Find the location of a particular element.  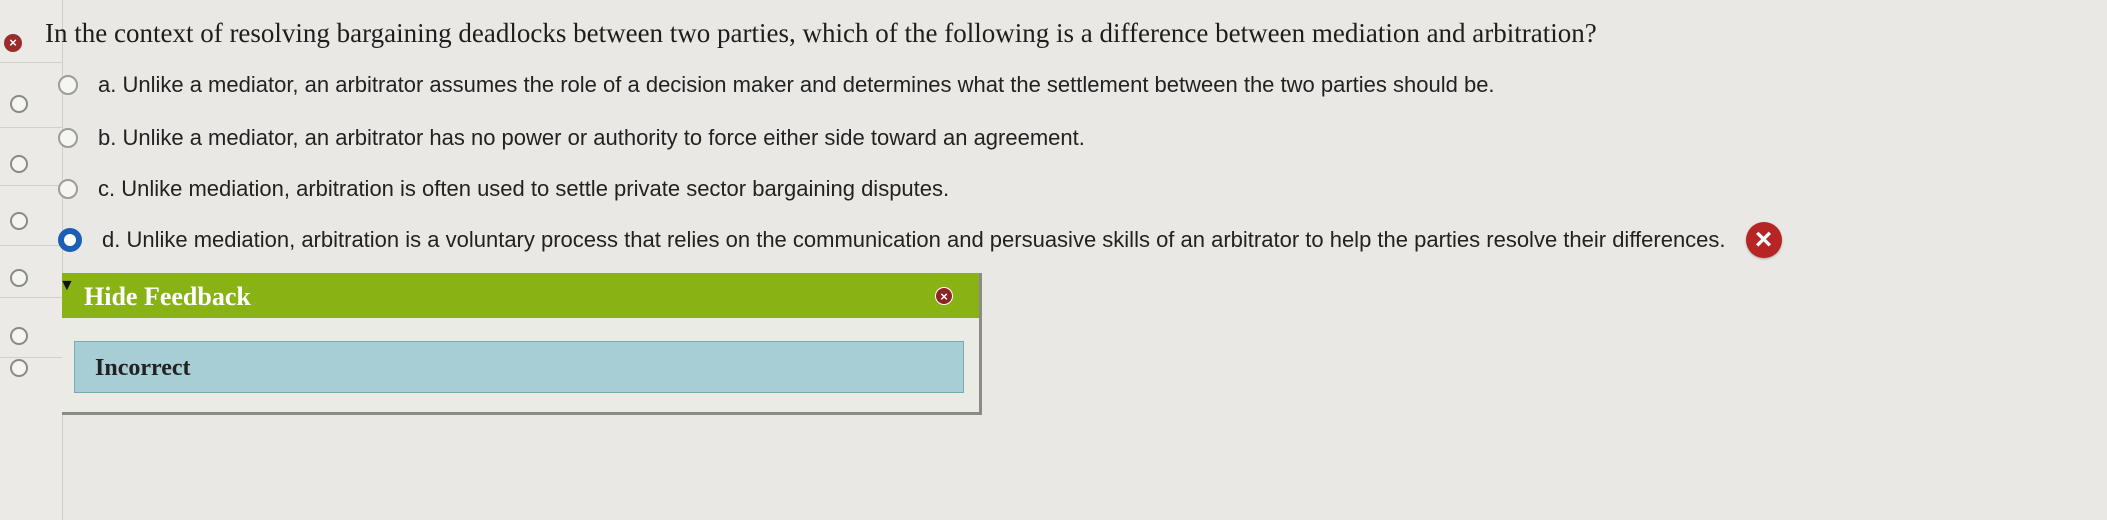

collapse-triangle-icon: ▼ is located at coordinates (67, 286).